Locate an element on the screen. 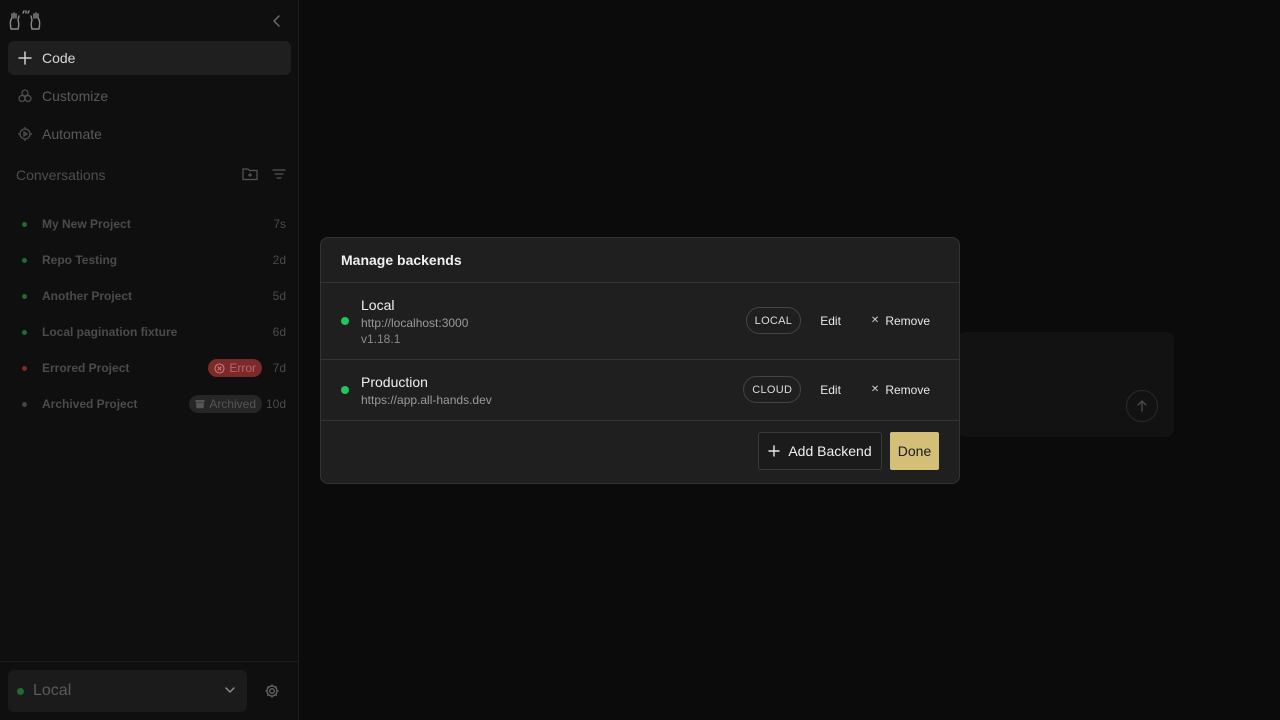 The height and width of the screenshot is (720, 1280). nav-automate-label: Automate is located at coordinates (72, 134).